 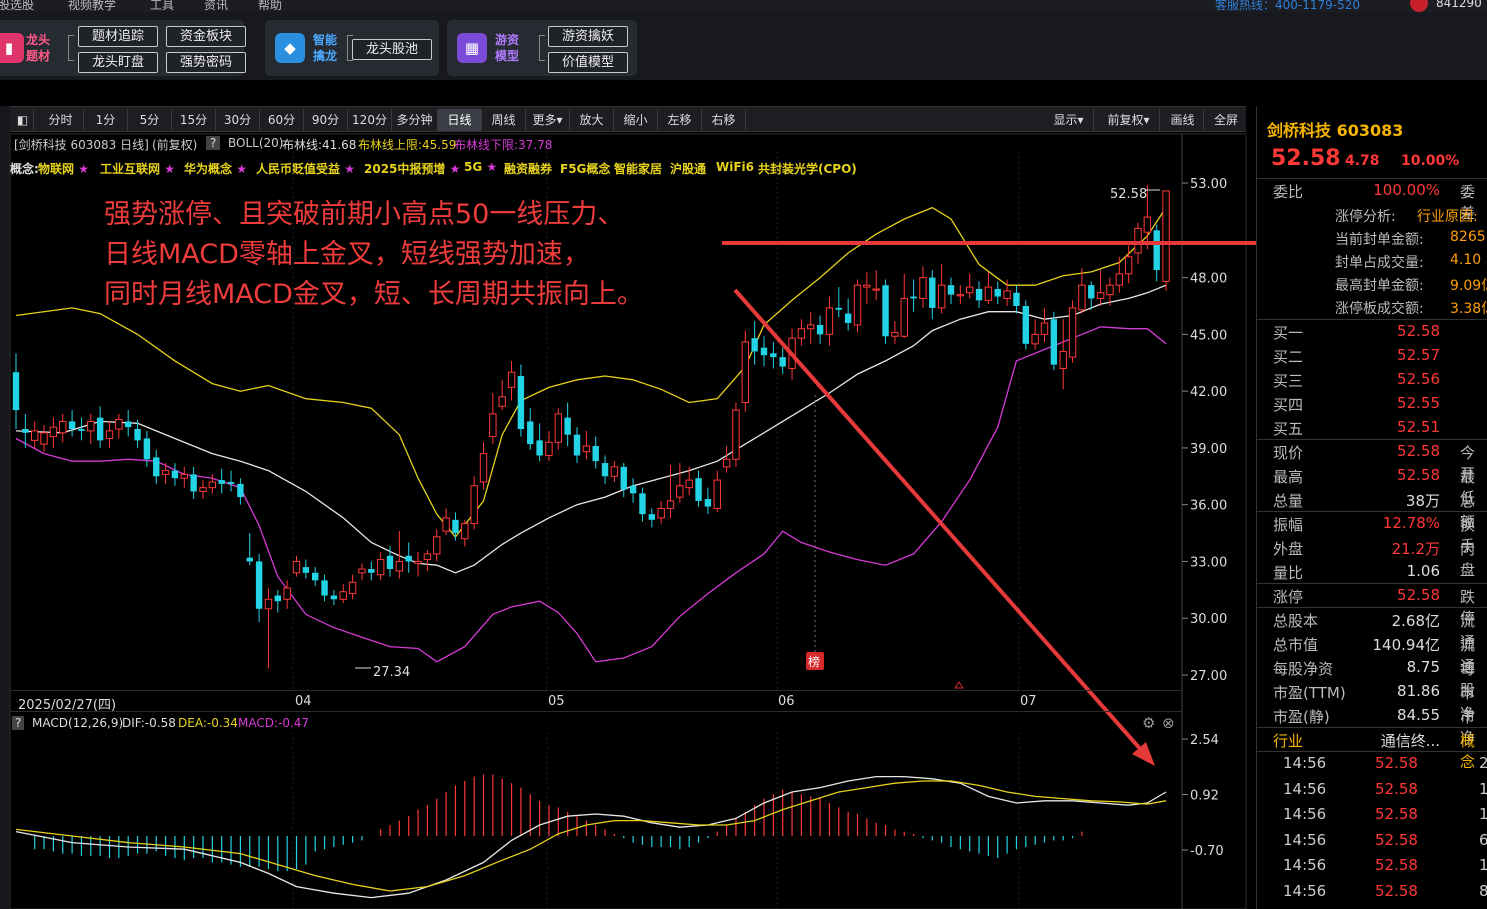 What do you see at coordinates (1372, 865) in the screenshot?
I see `trade-tick-row: 14:56 52.58 10` at bounding box center [1372, 865].